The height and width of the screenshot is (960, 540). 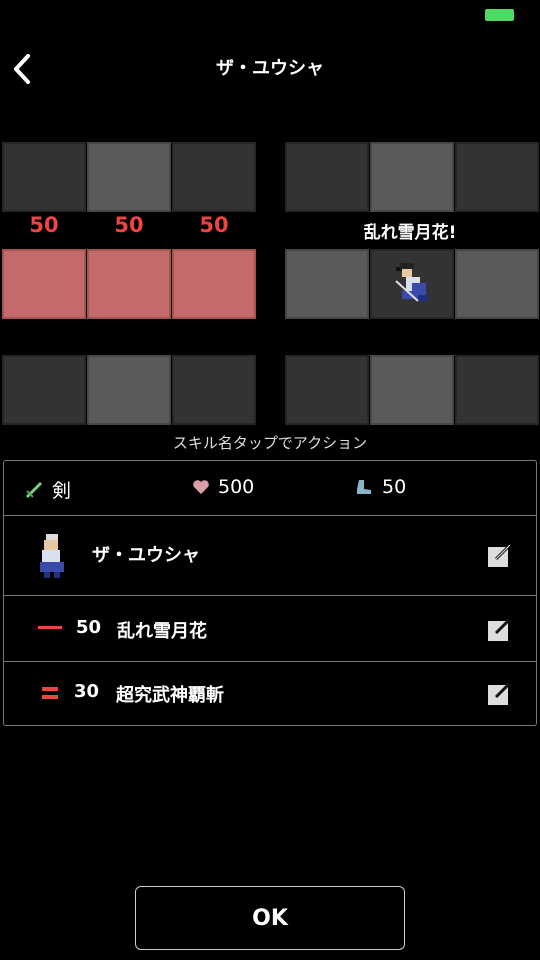 I want to click on skill-row: 50 乱れ雪月花, so click(x=270, y=629).